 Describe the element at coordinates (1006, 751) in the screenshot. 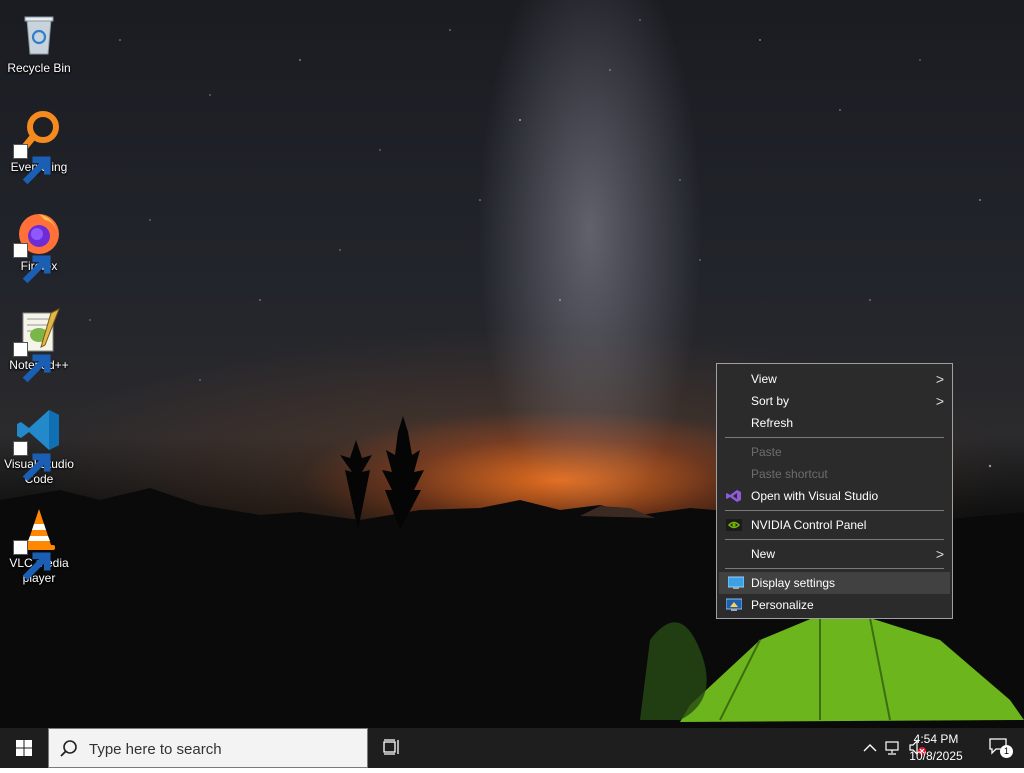

I see `notification-count-badge: 1` at that location.